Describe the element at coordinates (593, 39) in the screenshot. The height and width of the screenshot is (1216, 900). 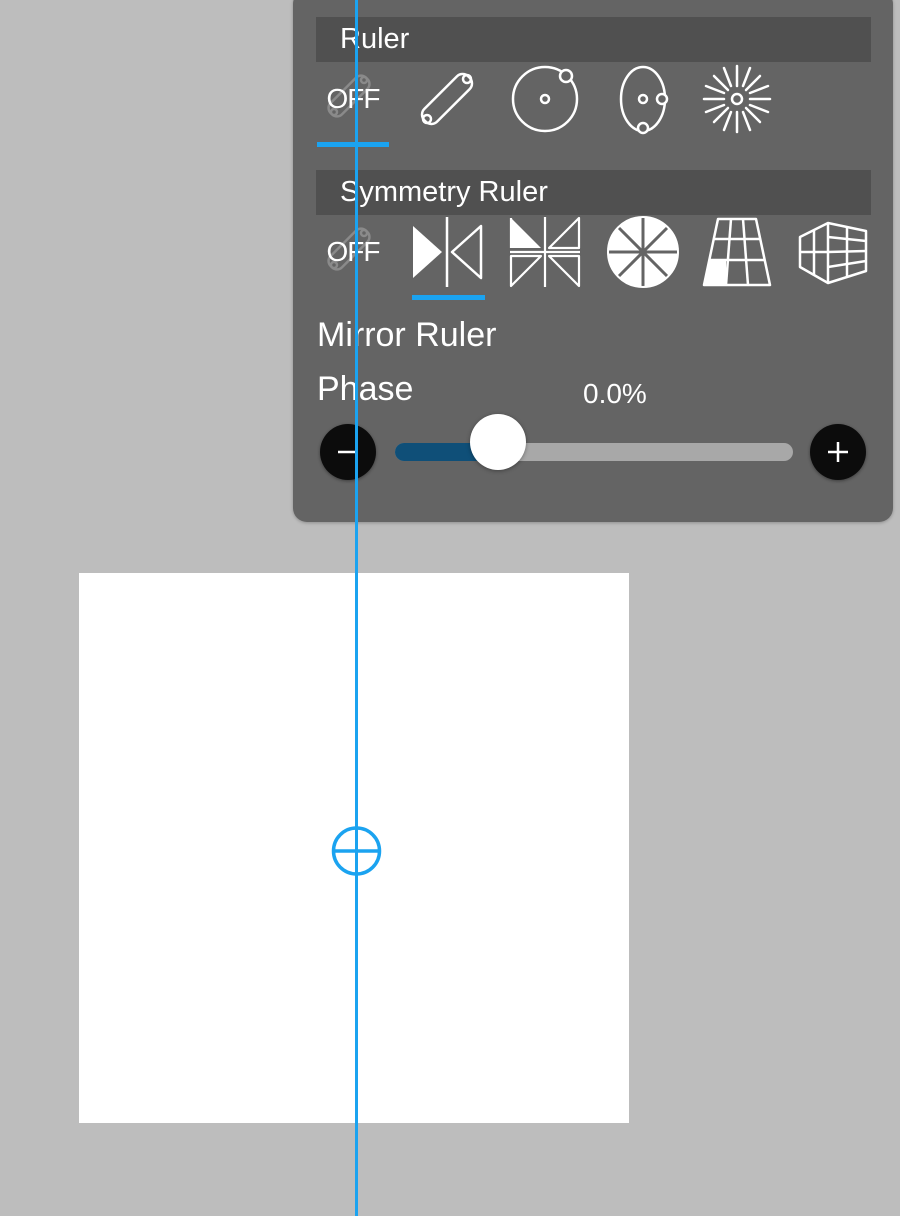
I see `ruler-section-header: Ruler` at that location.